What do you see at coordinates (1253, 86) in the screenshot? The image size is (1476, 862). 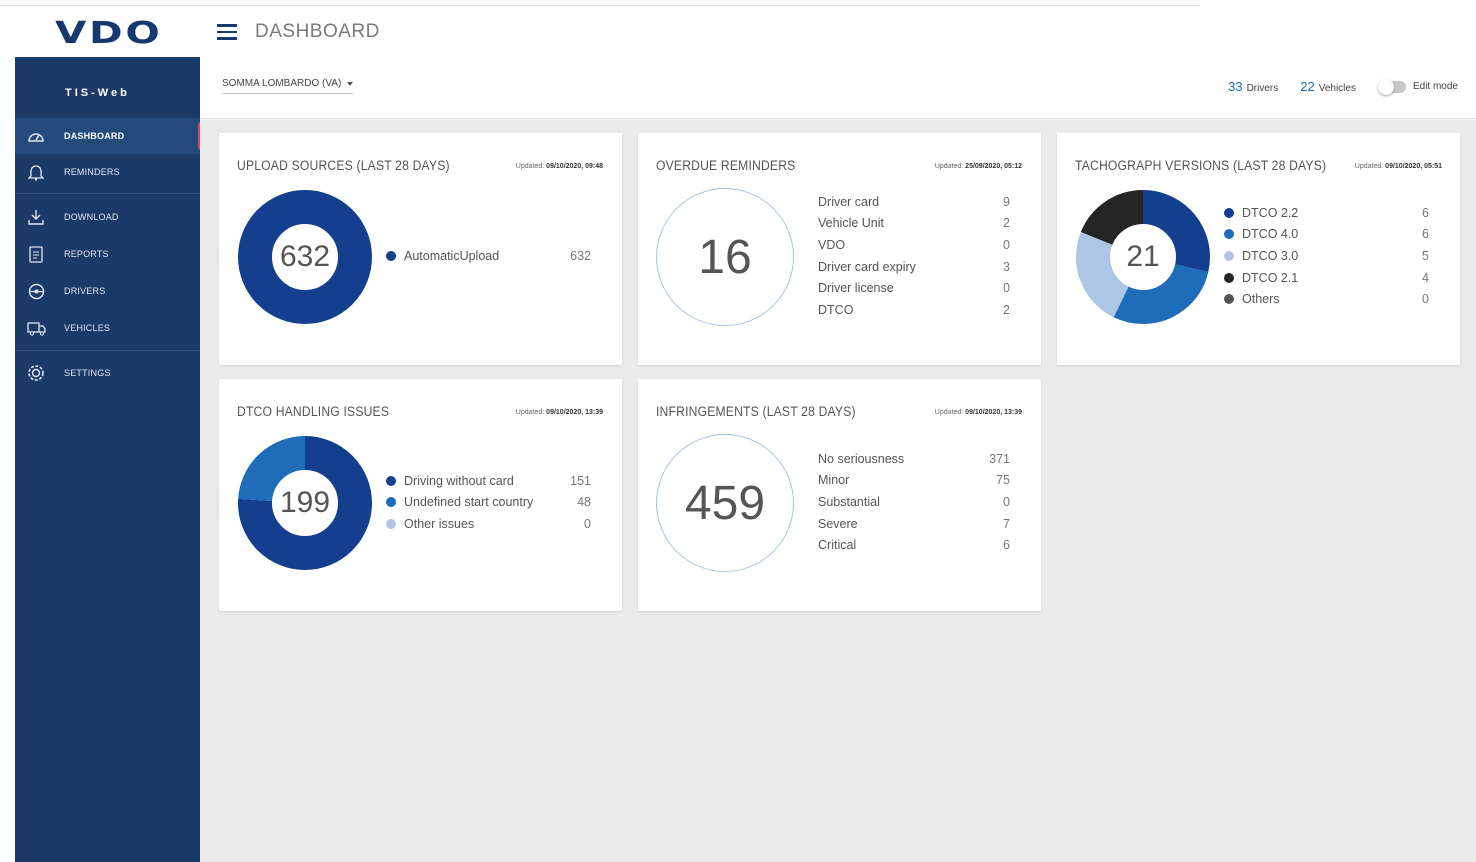 I see `drivers-count: 33 Drivers` at bounding box center [1253, 86].